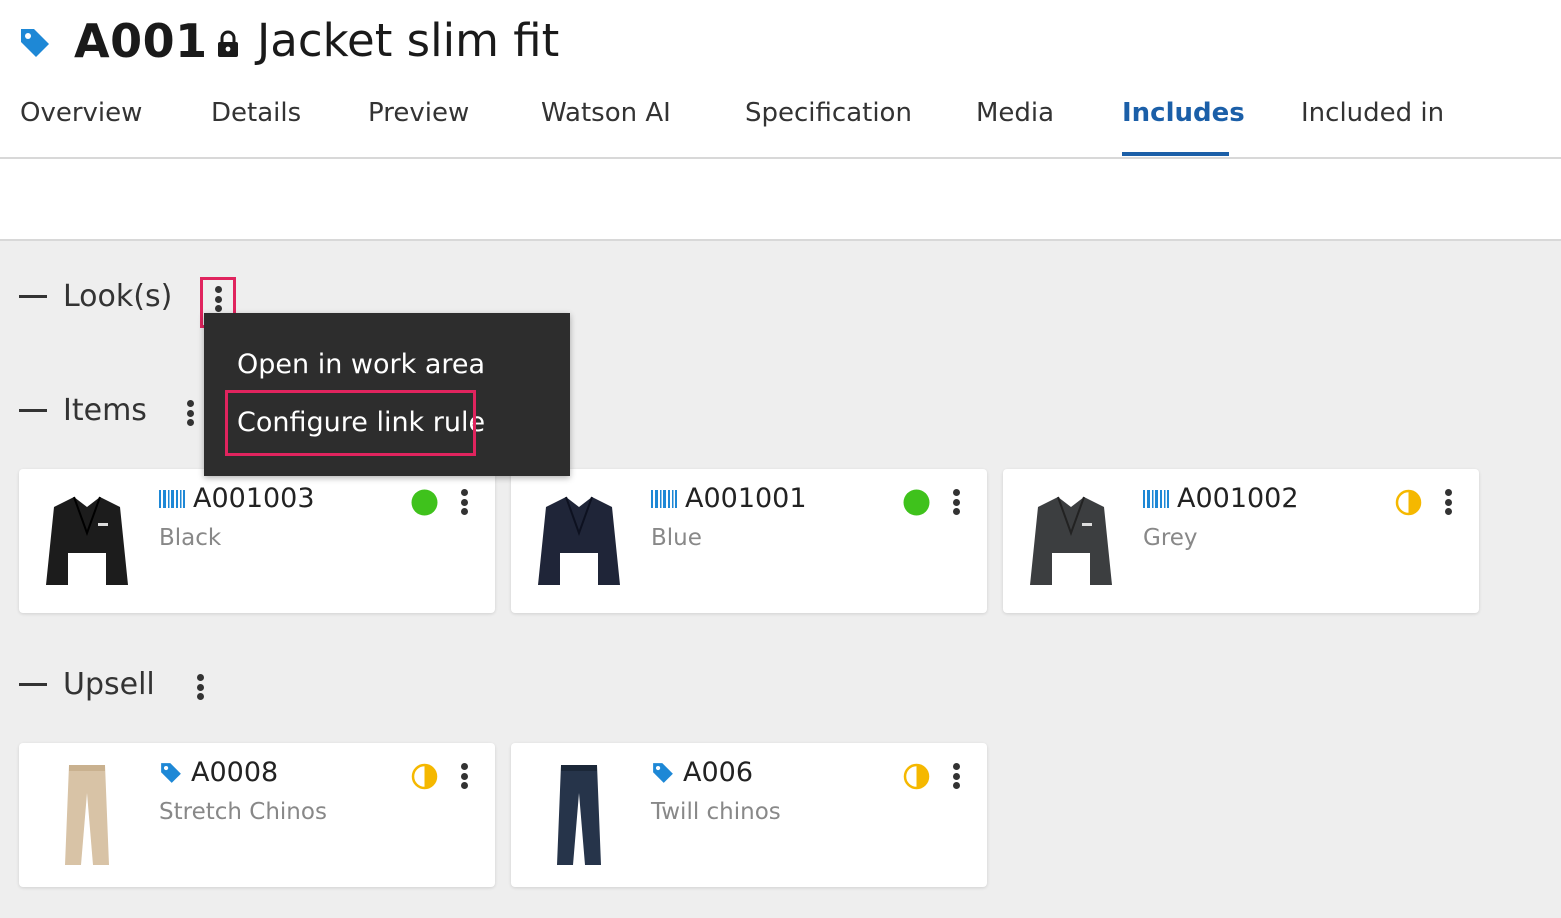  What do you see at coordinates (749, 541) in the screenshot?
I see `item-card: A001001 Blue` at bounding box center [749, 541].